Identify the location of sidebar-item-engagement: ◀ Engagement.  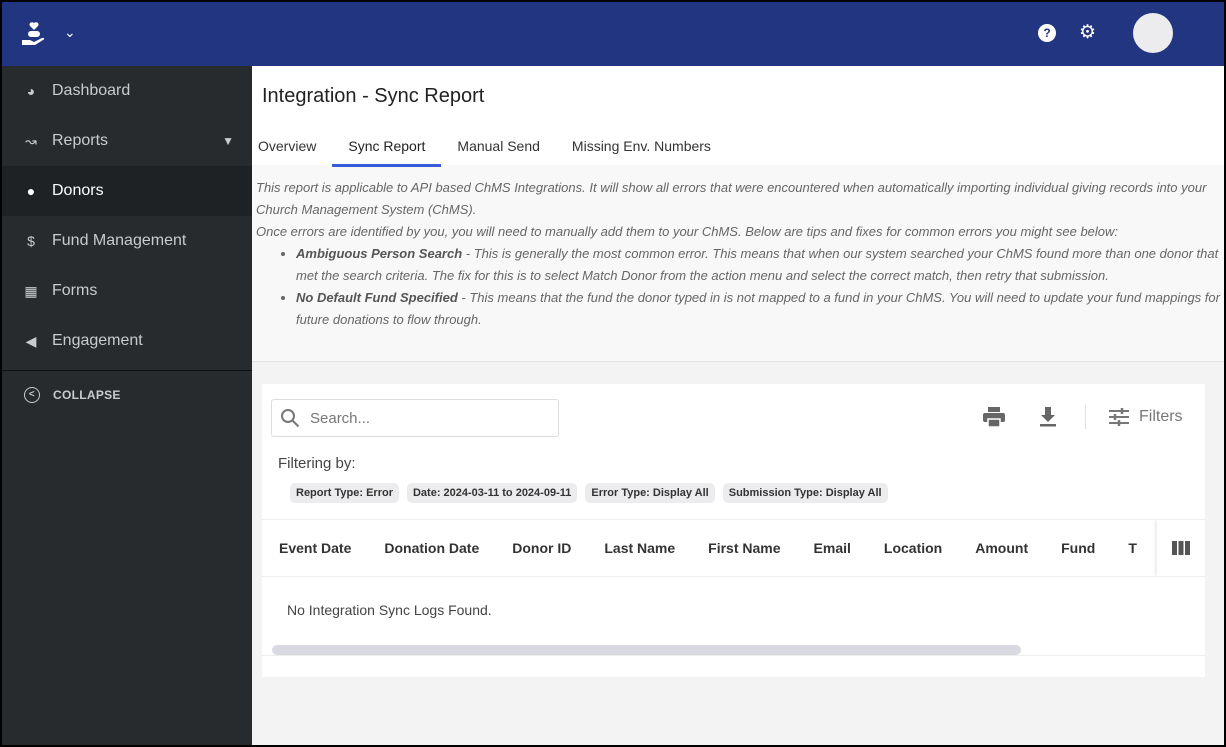
(127, 341).